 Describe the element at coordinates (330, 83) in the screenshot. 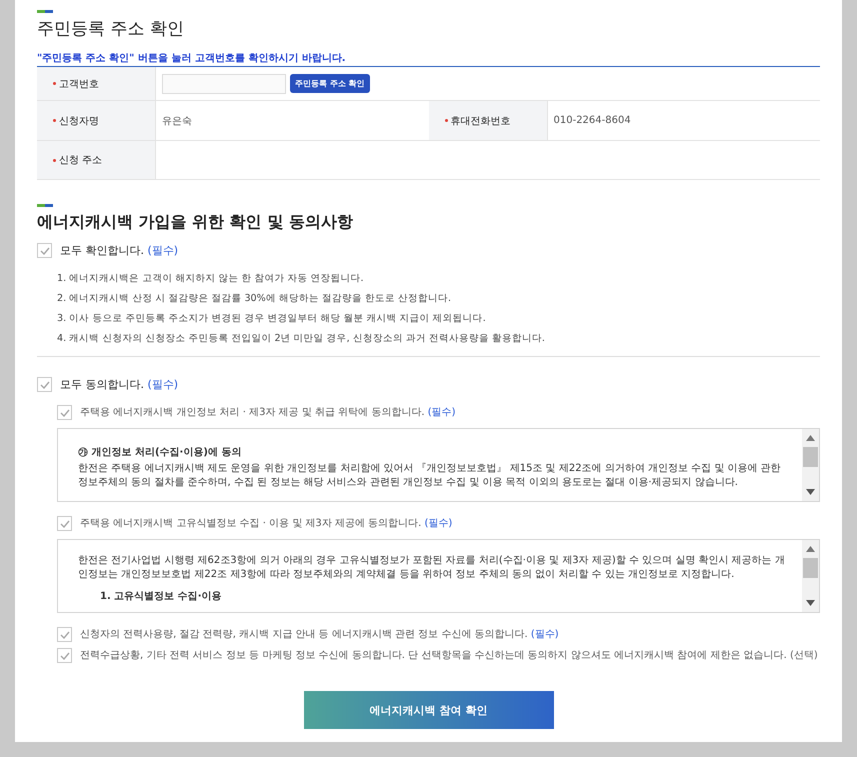

I see `address-check-button: 주민등록 주소 확인` at that location.